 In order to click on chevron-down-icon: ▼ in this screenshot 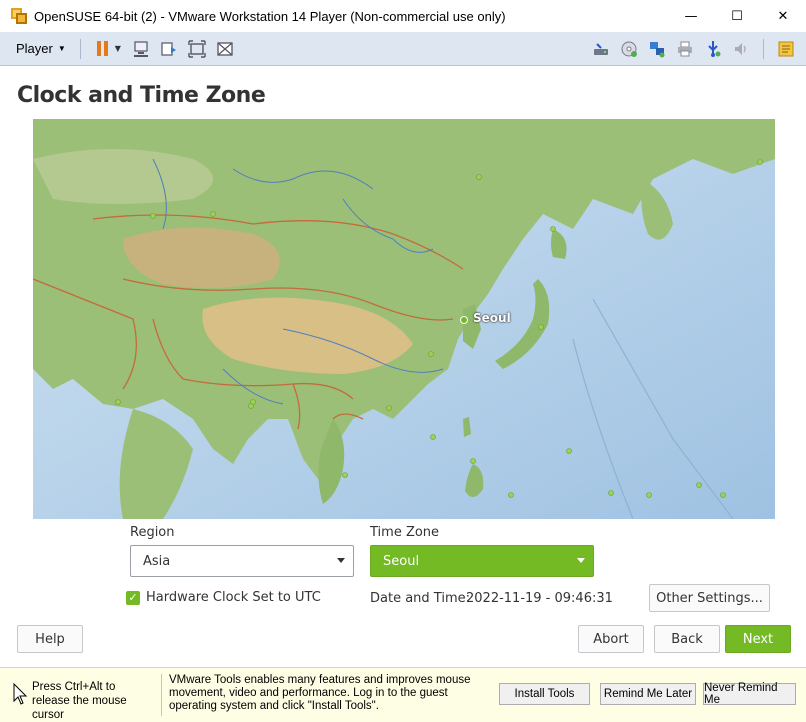, I will do `click(61, 48)`.